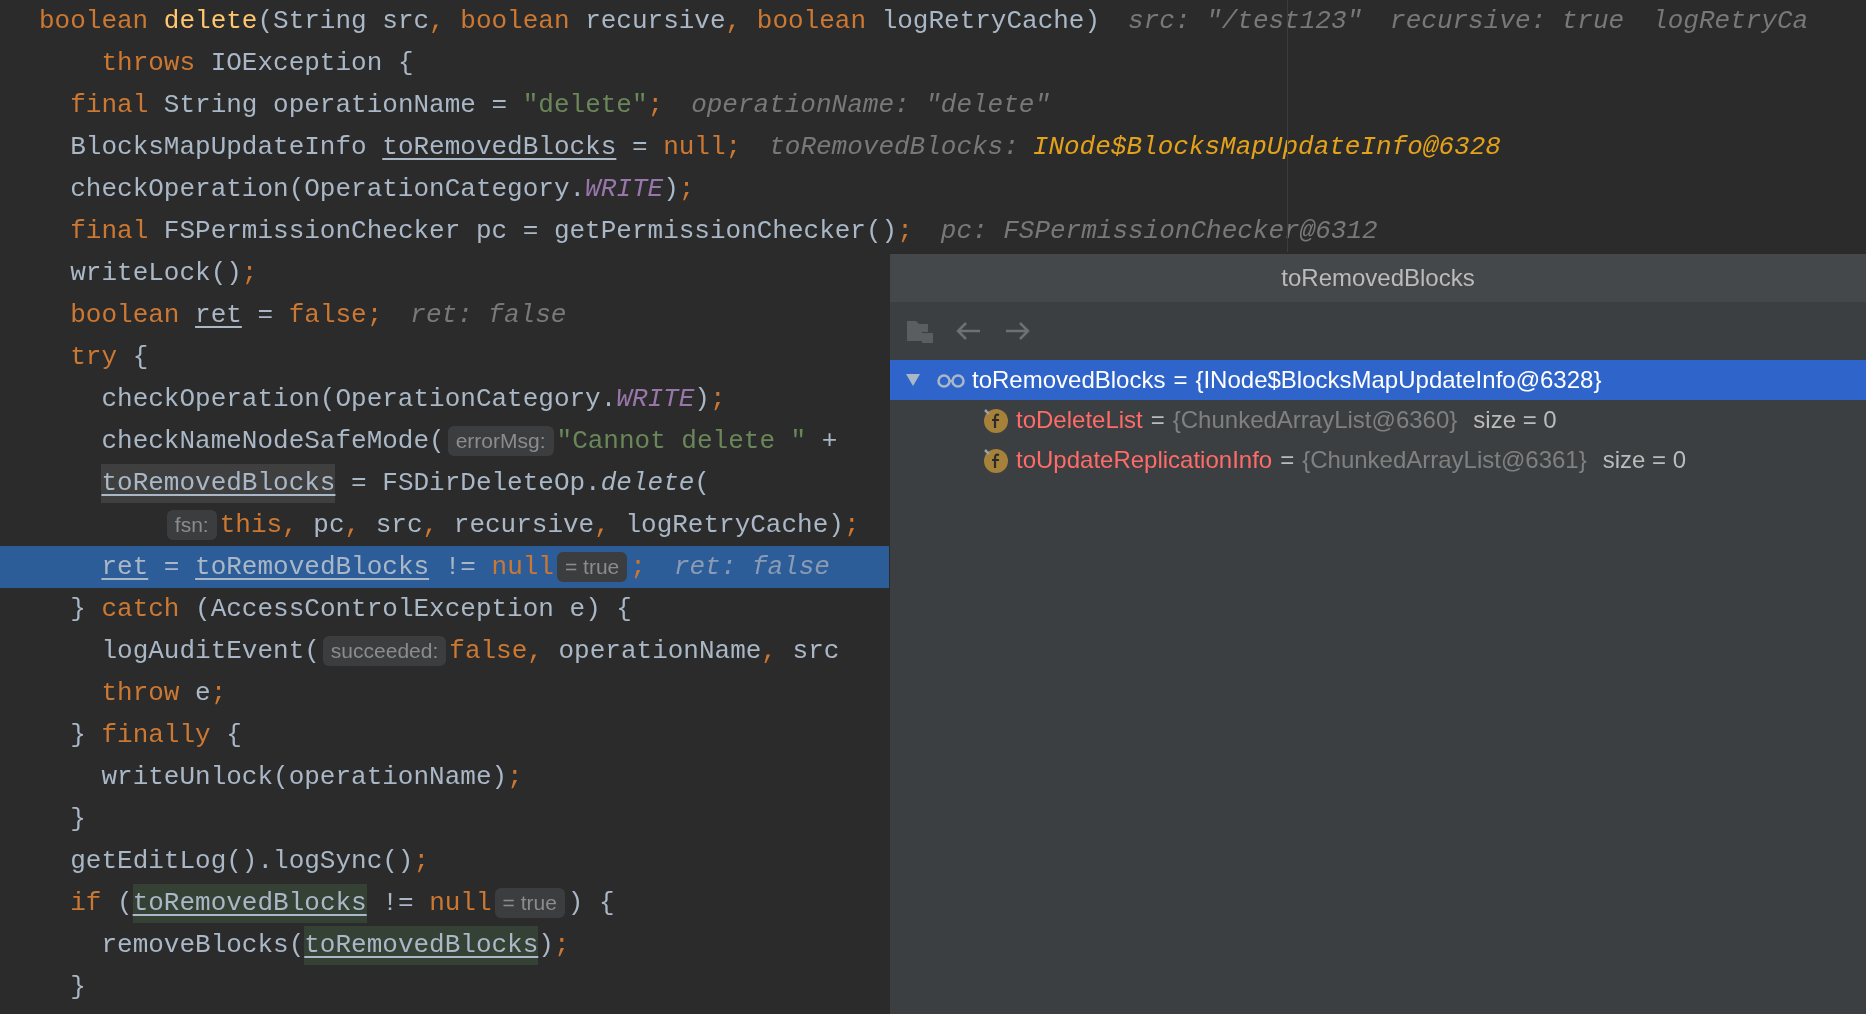  What do you see at coordinates (1079, 420) in the screenshot?
I see `variable-name: toDeleteList` at bounding box center [1079, 420].